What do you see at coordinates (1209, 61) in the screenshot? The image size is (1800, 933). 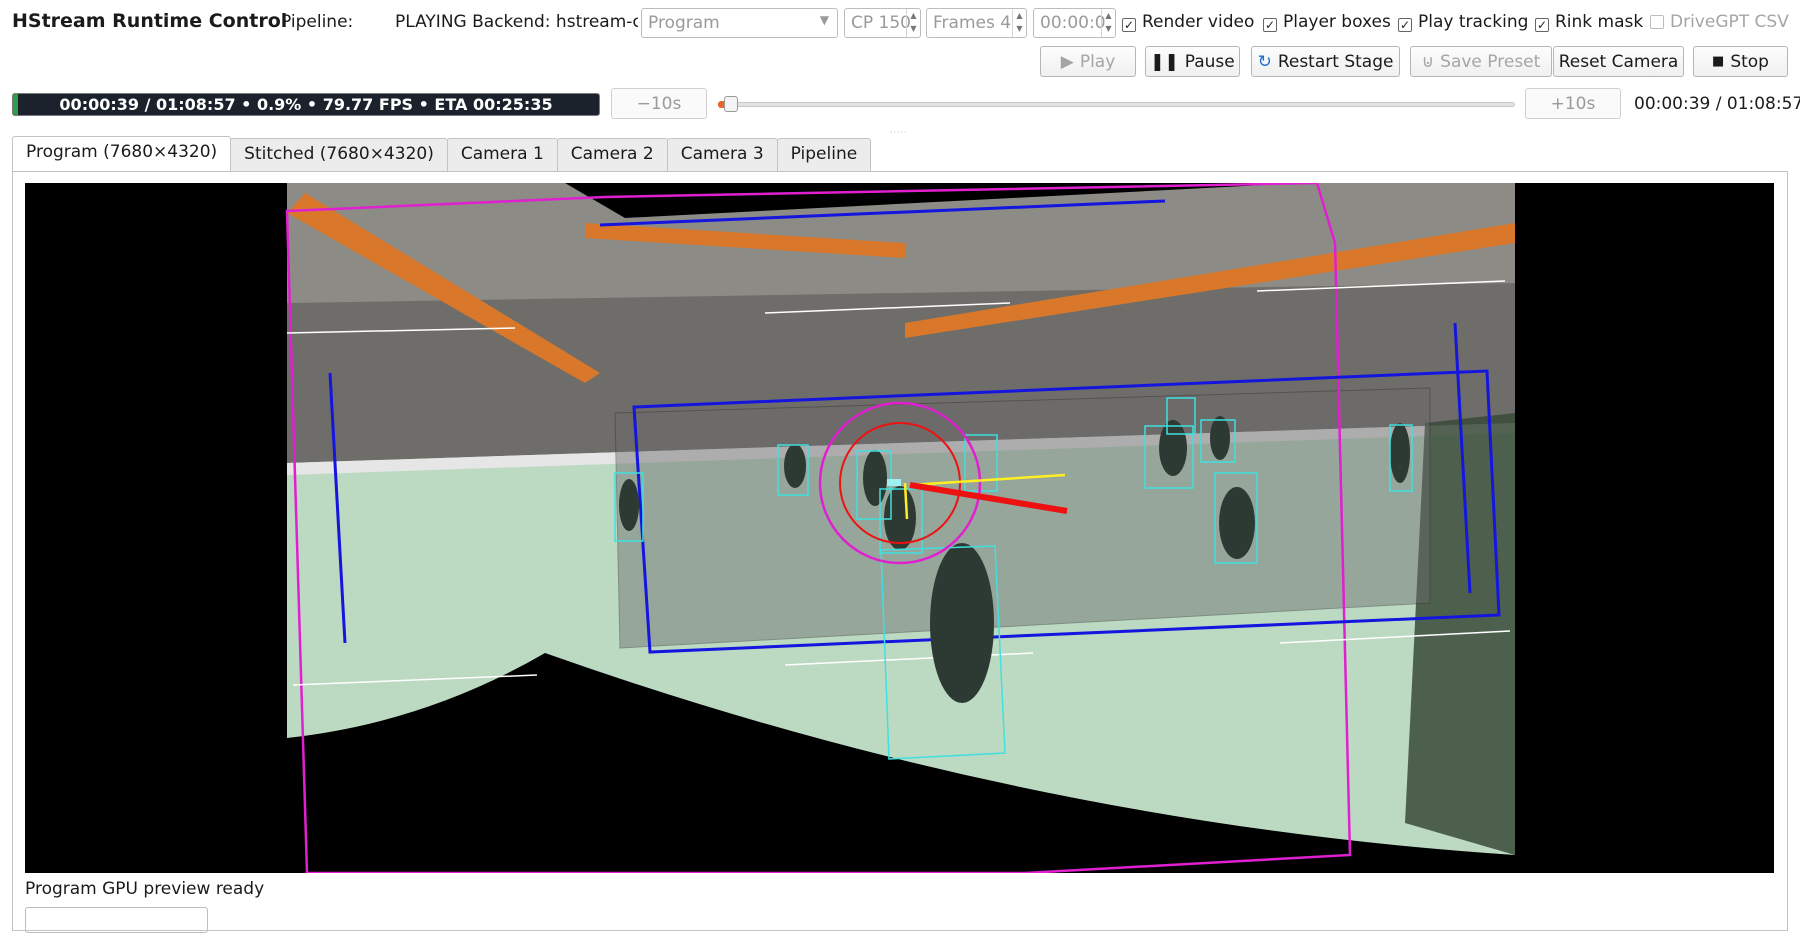 I see `pause-button-label: Pause` at bounding box center [1209, 61].